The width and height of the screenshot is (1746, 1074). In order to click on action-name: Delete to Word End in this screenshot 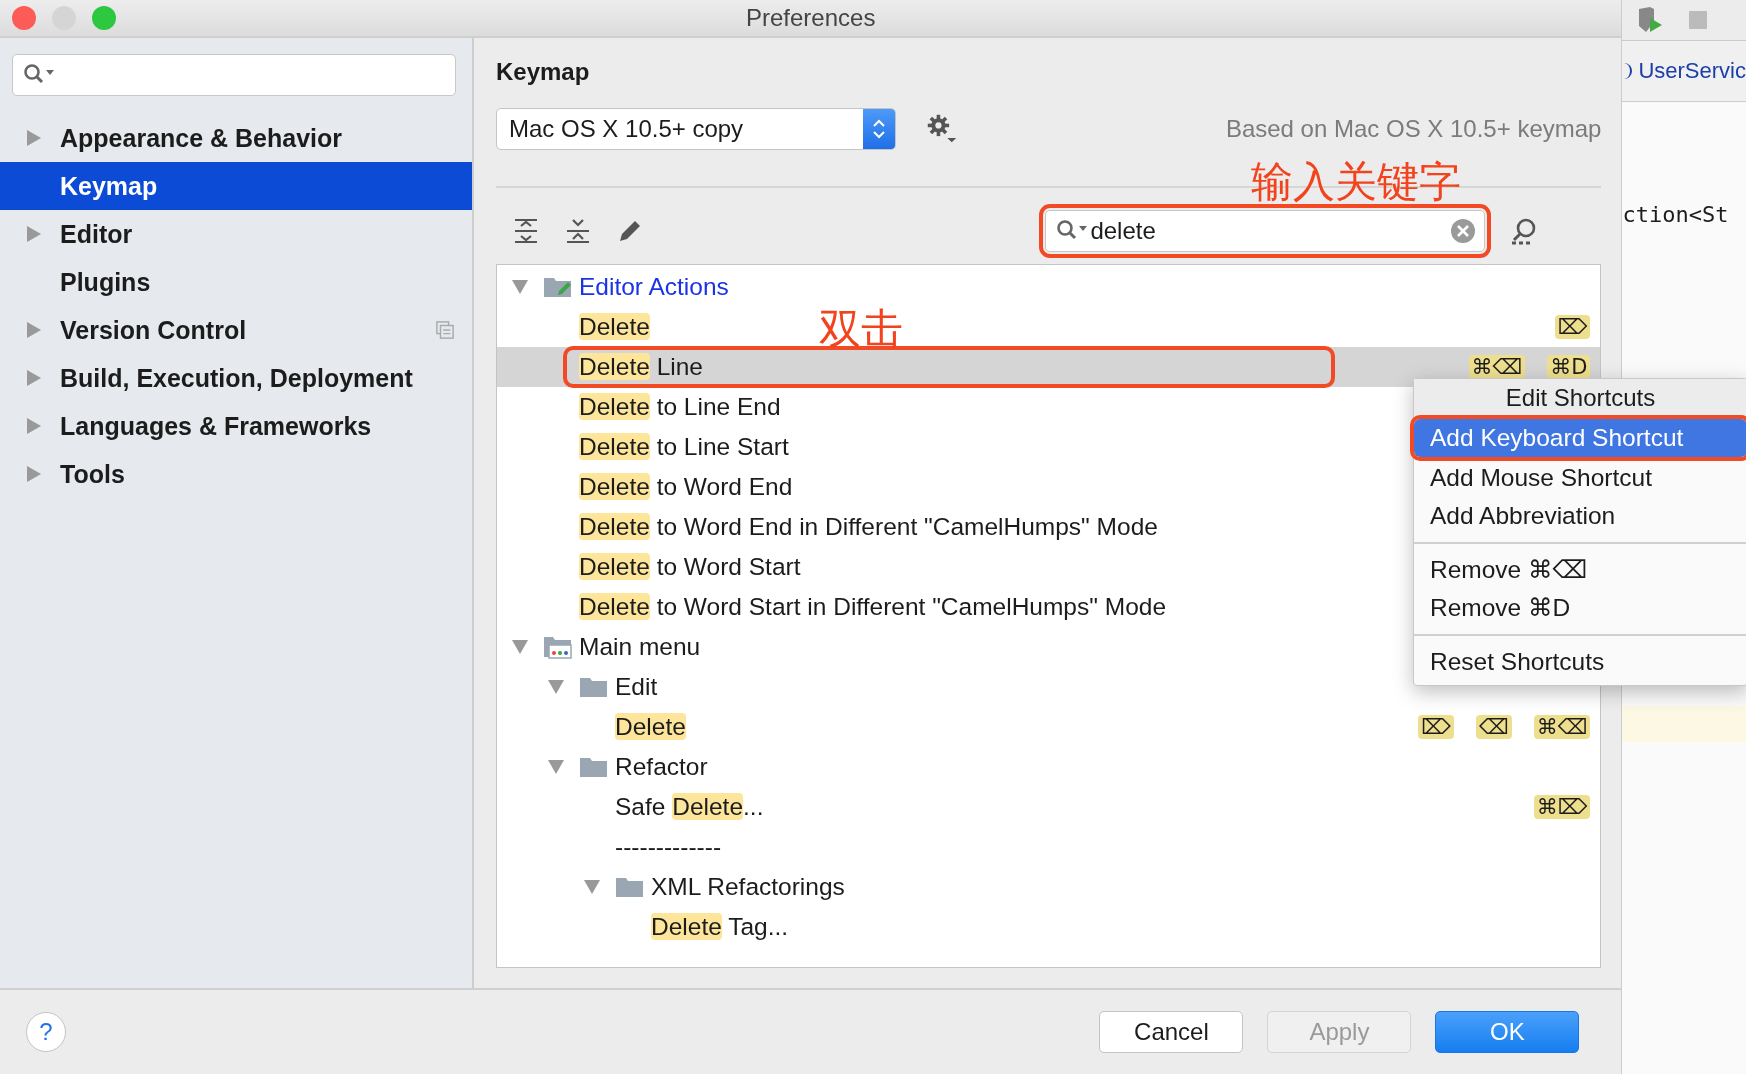, I will do `click(686, 487)`.